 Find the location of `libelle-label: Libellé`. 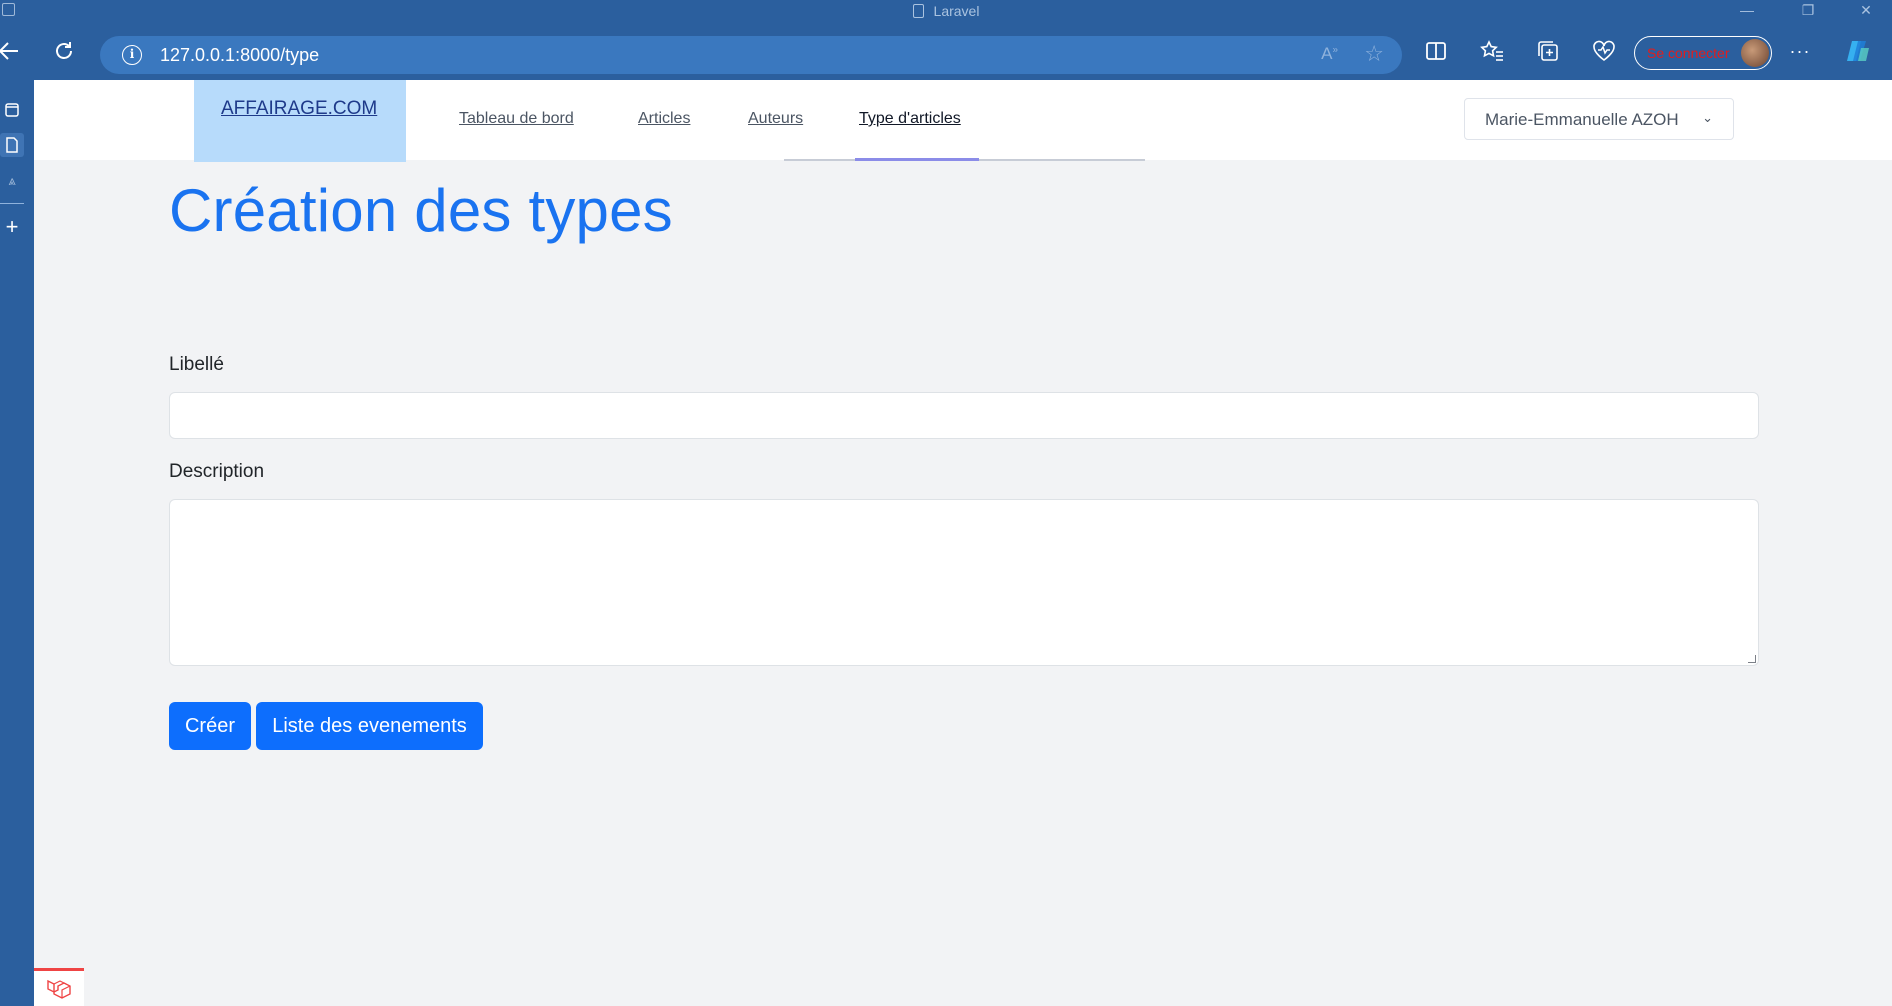

libelle-label: Libellé is located at coordinates (196, 364).